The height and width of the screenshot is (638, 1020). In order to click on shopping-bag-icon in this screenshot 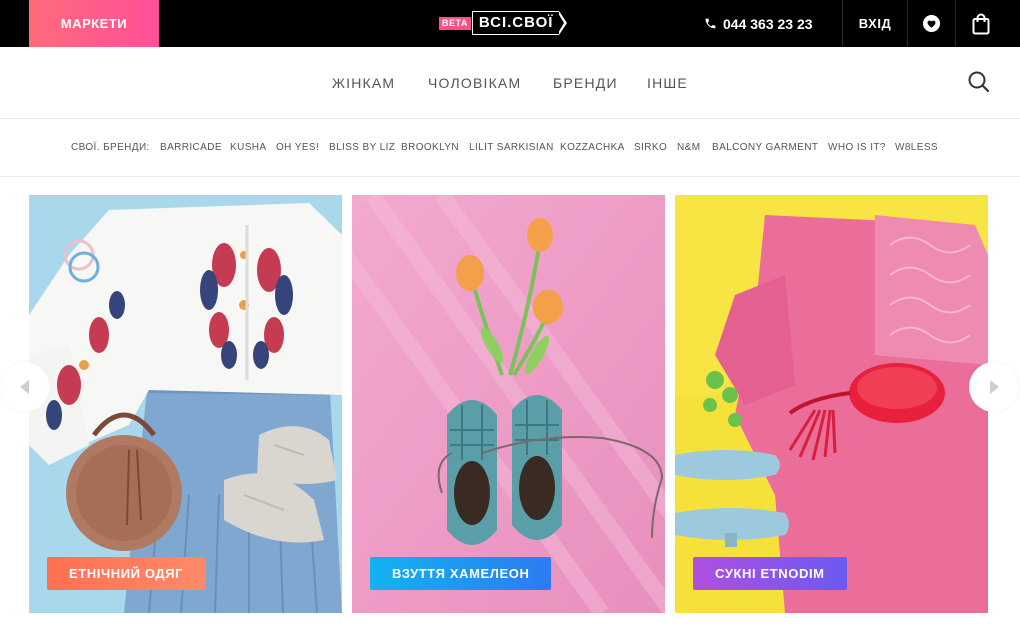, I will do `click(981, 23)`.